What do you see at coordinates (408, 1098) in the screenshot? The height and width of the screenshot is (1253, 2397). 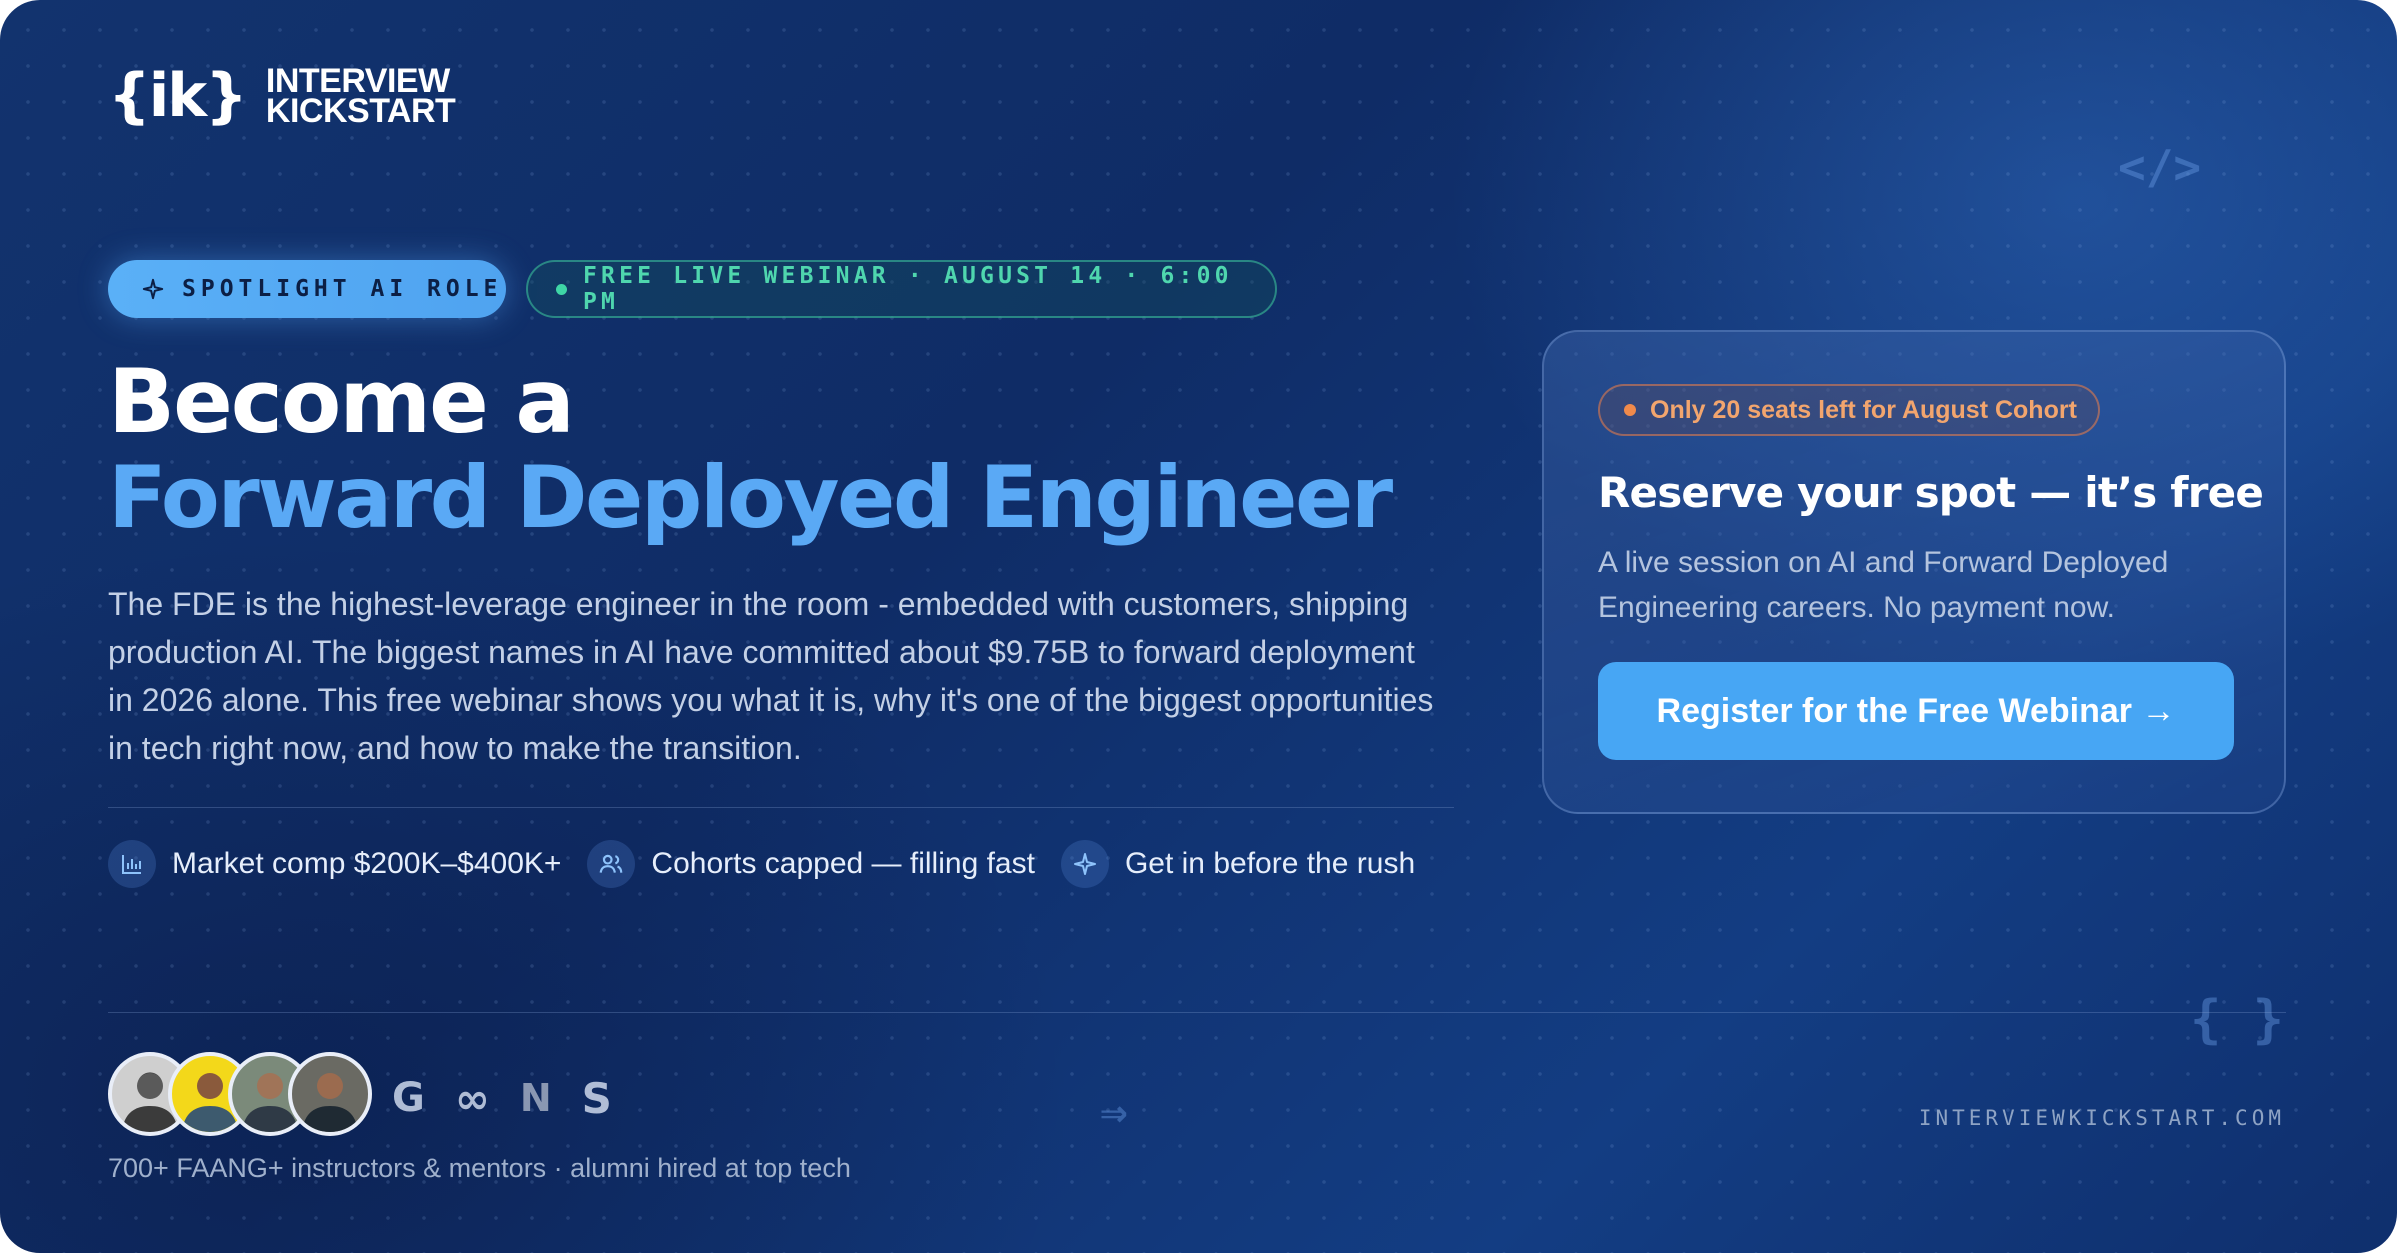 I see `google-logo-icon: G` at bounding box center [408, 1098].